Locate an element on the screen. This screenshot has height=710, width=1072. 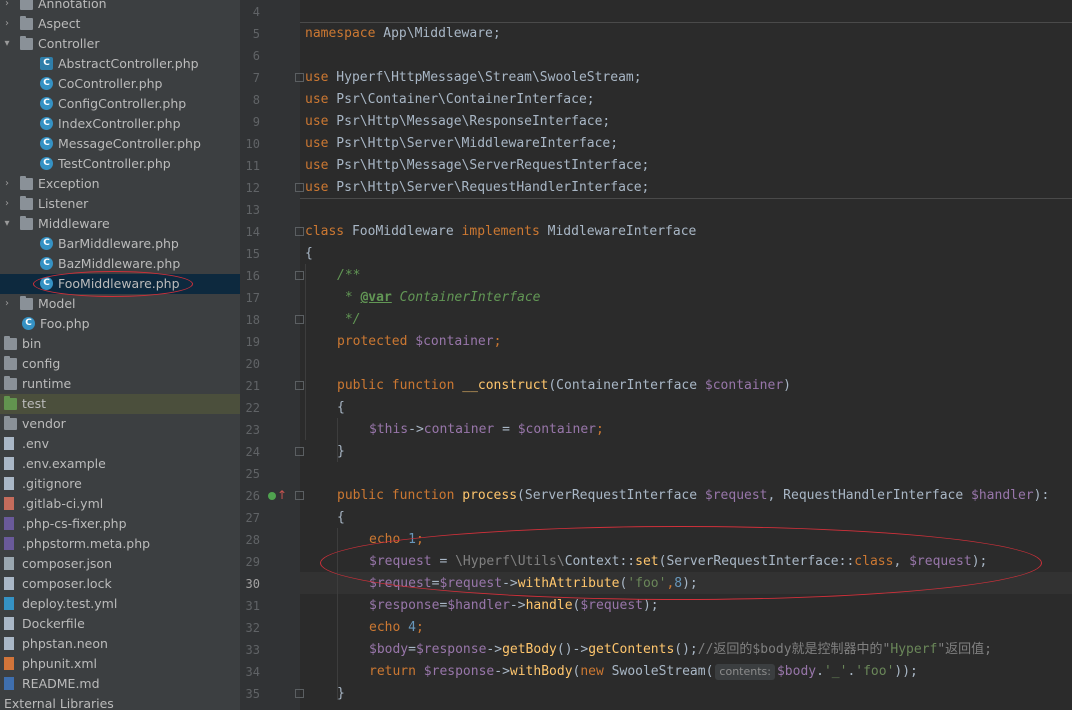
tree-item-aspect: › Aspect is located at coordinates (120, 24).